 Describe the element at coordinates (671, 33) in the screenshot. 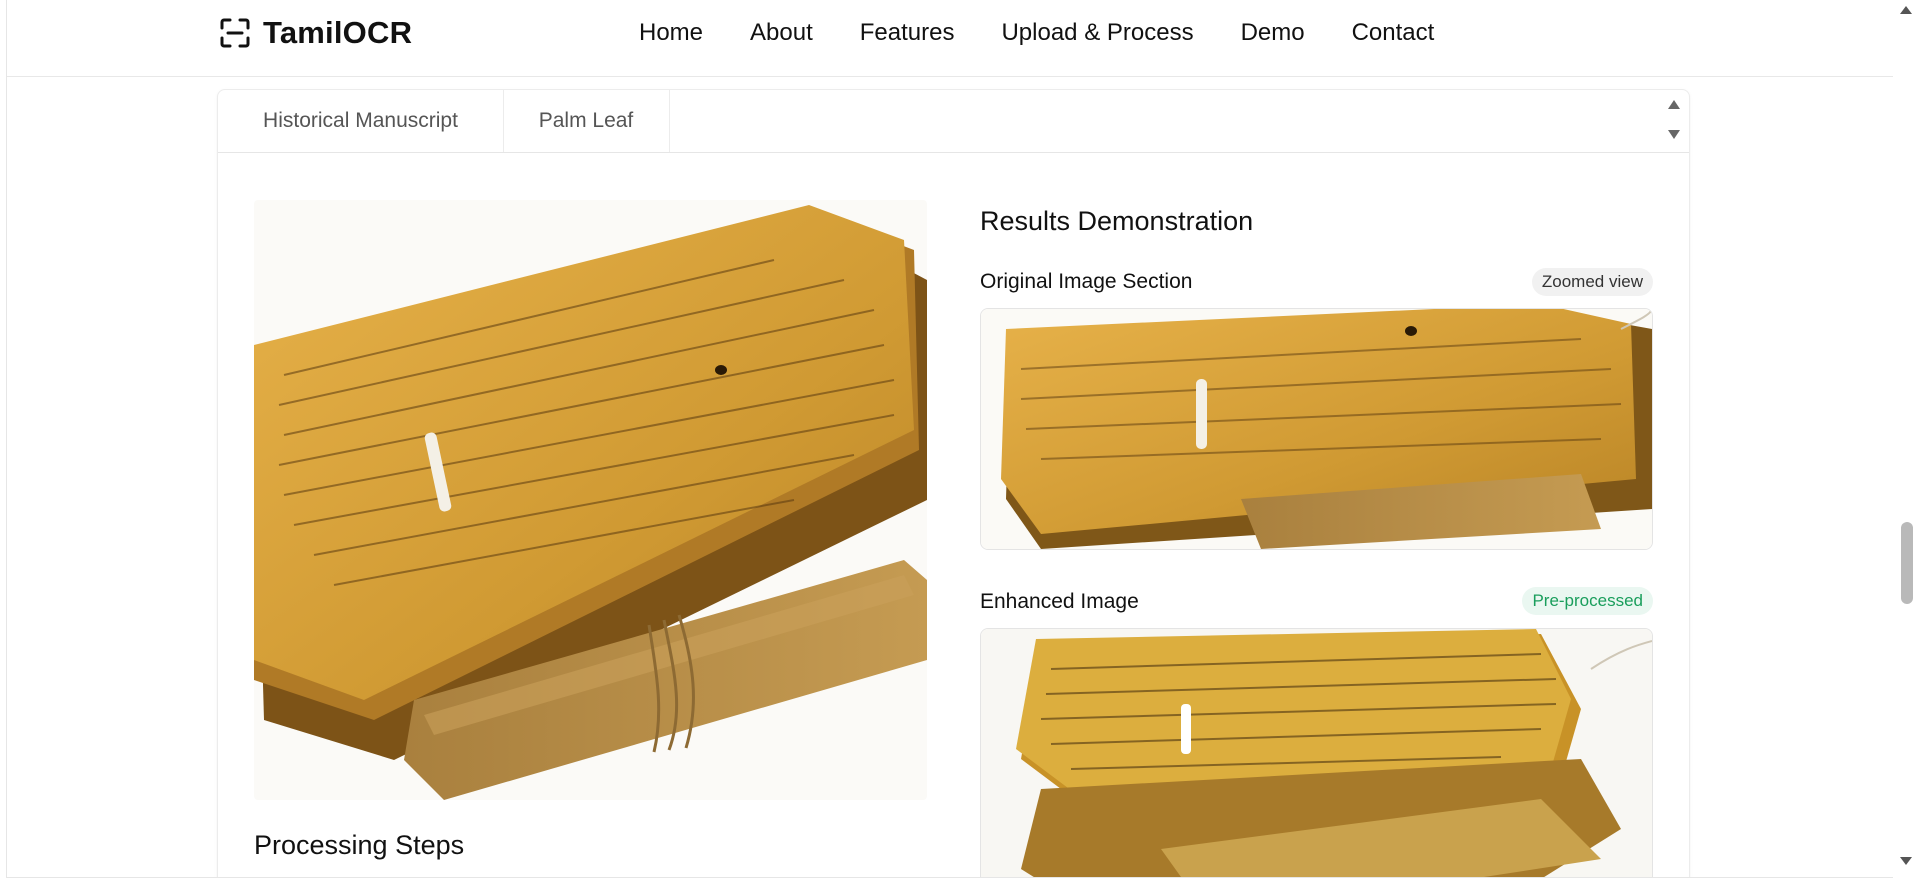

I see `nav-home: Home` at that location.